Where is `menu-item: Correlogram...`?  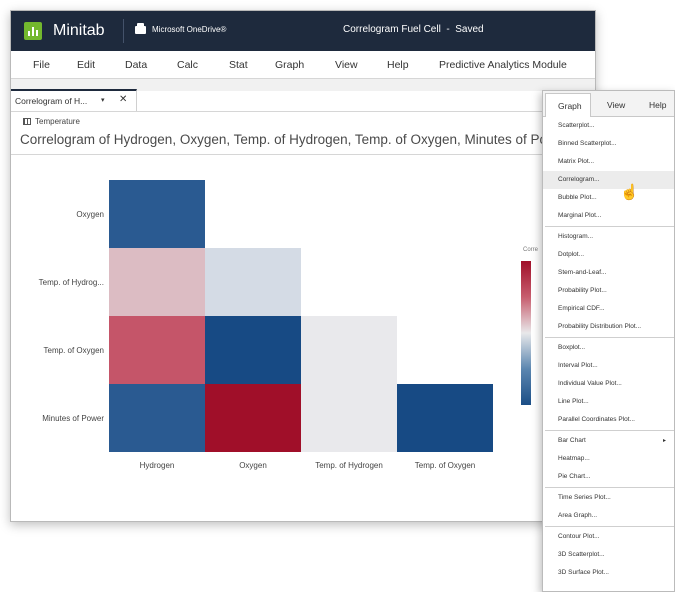 menu-item: Correlogram... is located at coordinates (608, 180).